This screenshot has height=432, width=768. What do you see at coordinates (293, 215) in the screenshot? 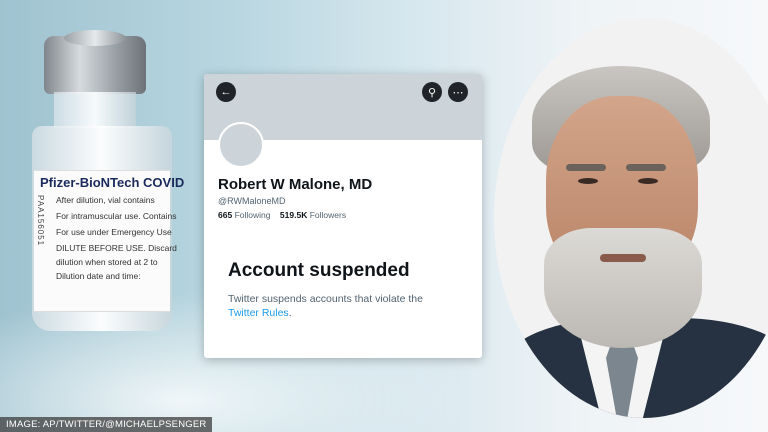
I see `followers-count: 519.5K` at bounding box center [293, 215].